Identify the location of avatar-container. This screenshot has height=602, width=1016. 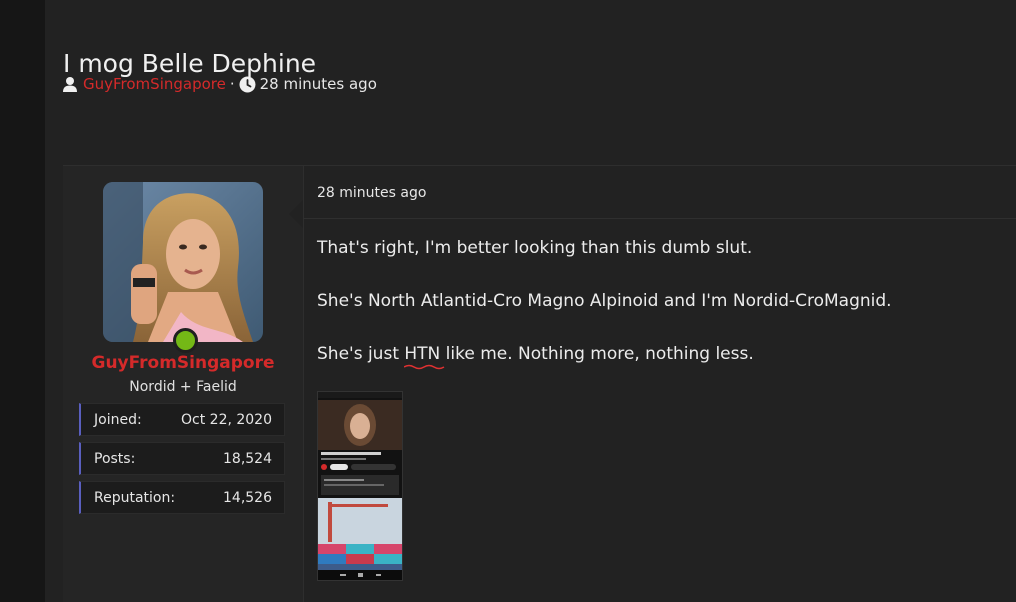
(183, 267).